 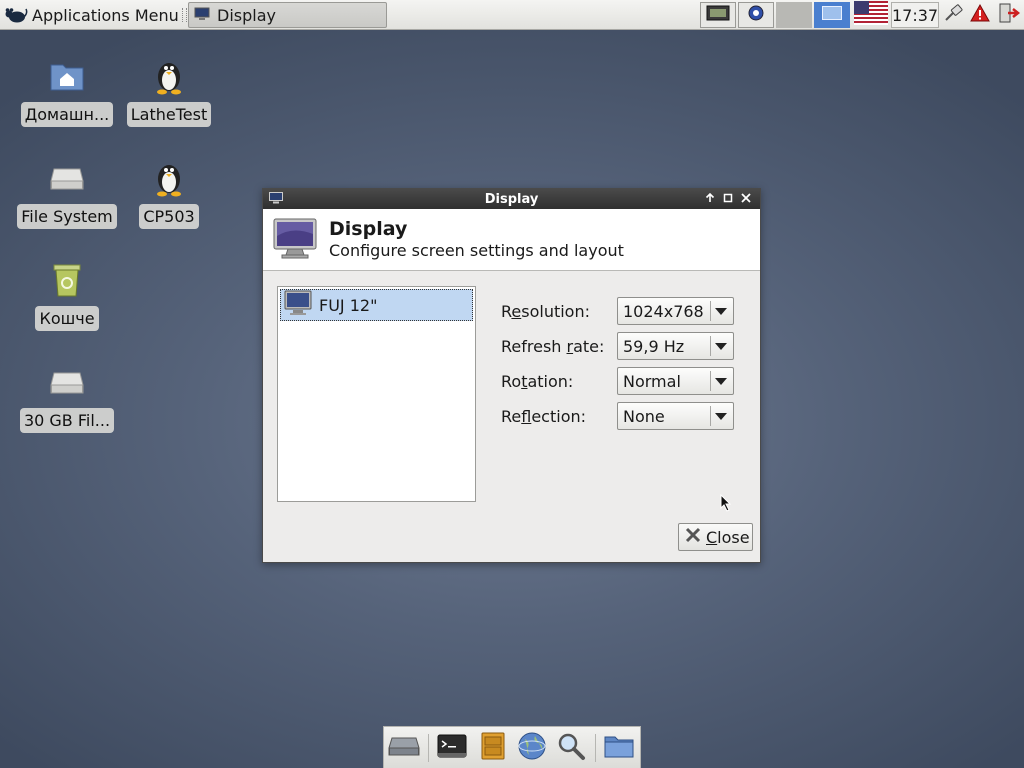 What do you see at coordinates (553, 346) in the screenshot?
I see `refresh-rate-label: Refresh rate:` at bounding box center [553, 346].